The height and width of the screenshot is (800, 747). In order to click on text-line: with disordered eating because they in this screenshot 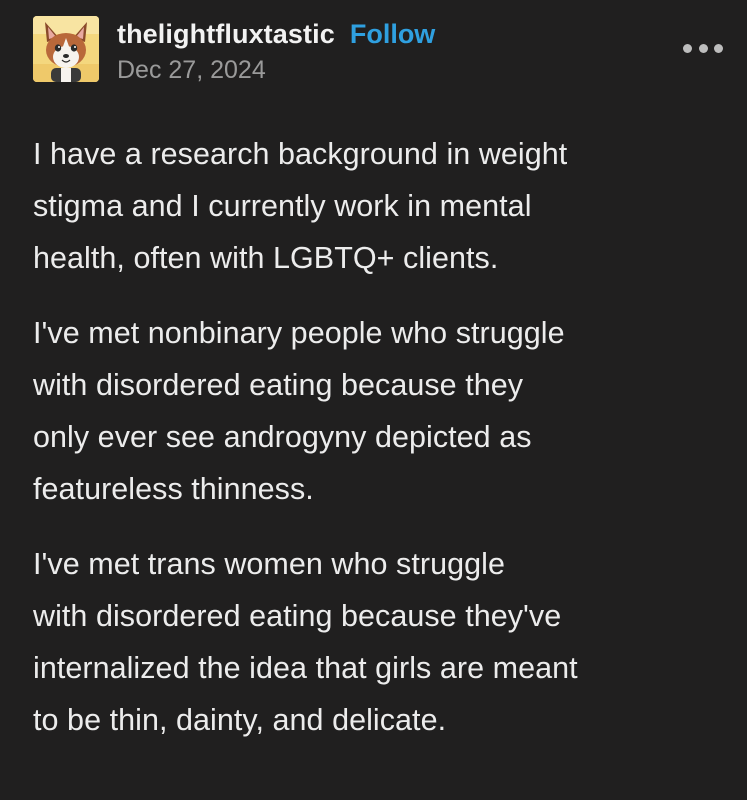, I will do `click(278, 385)`.